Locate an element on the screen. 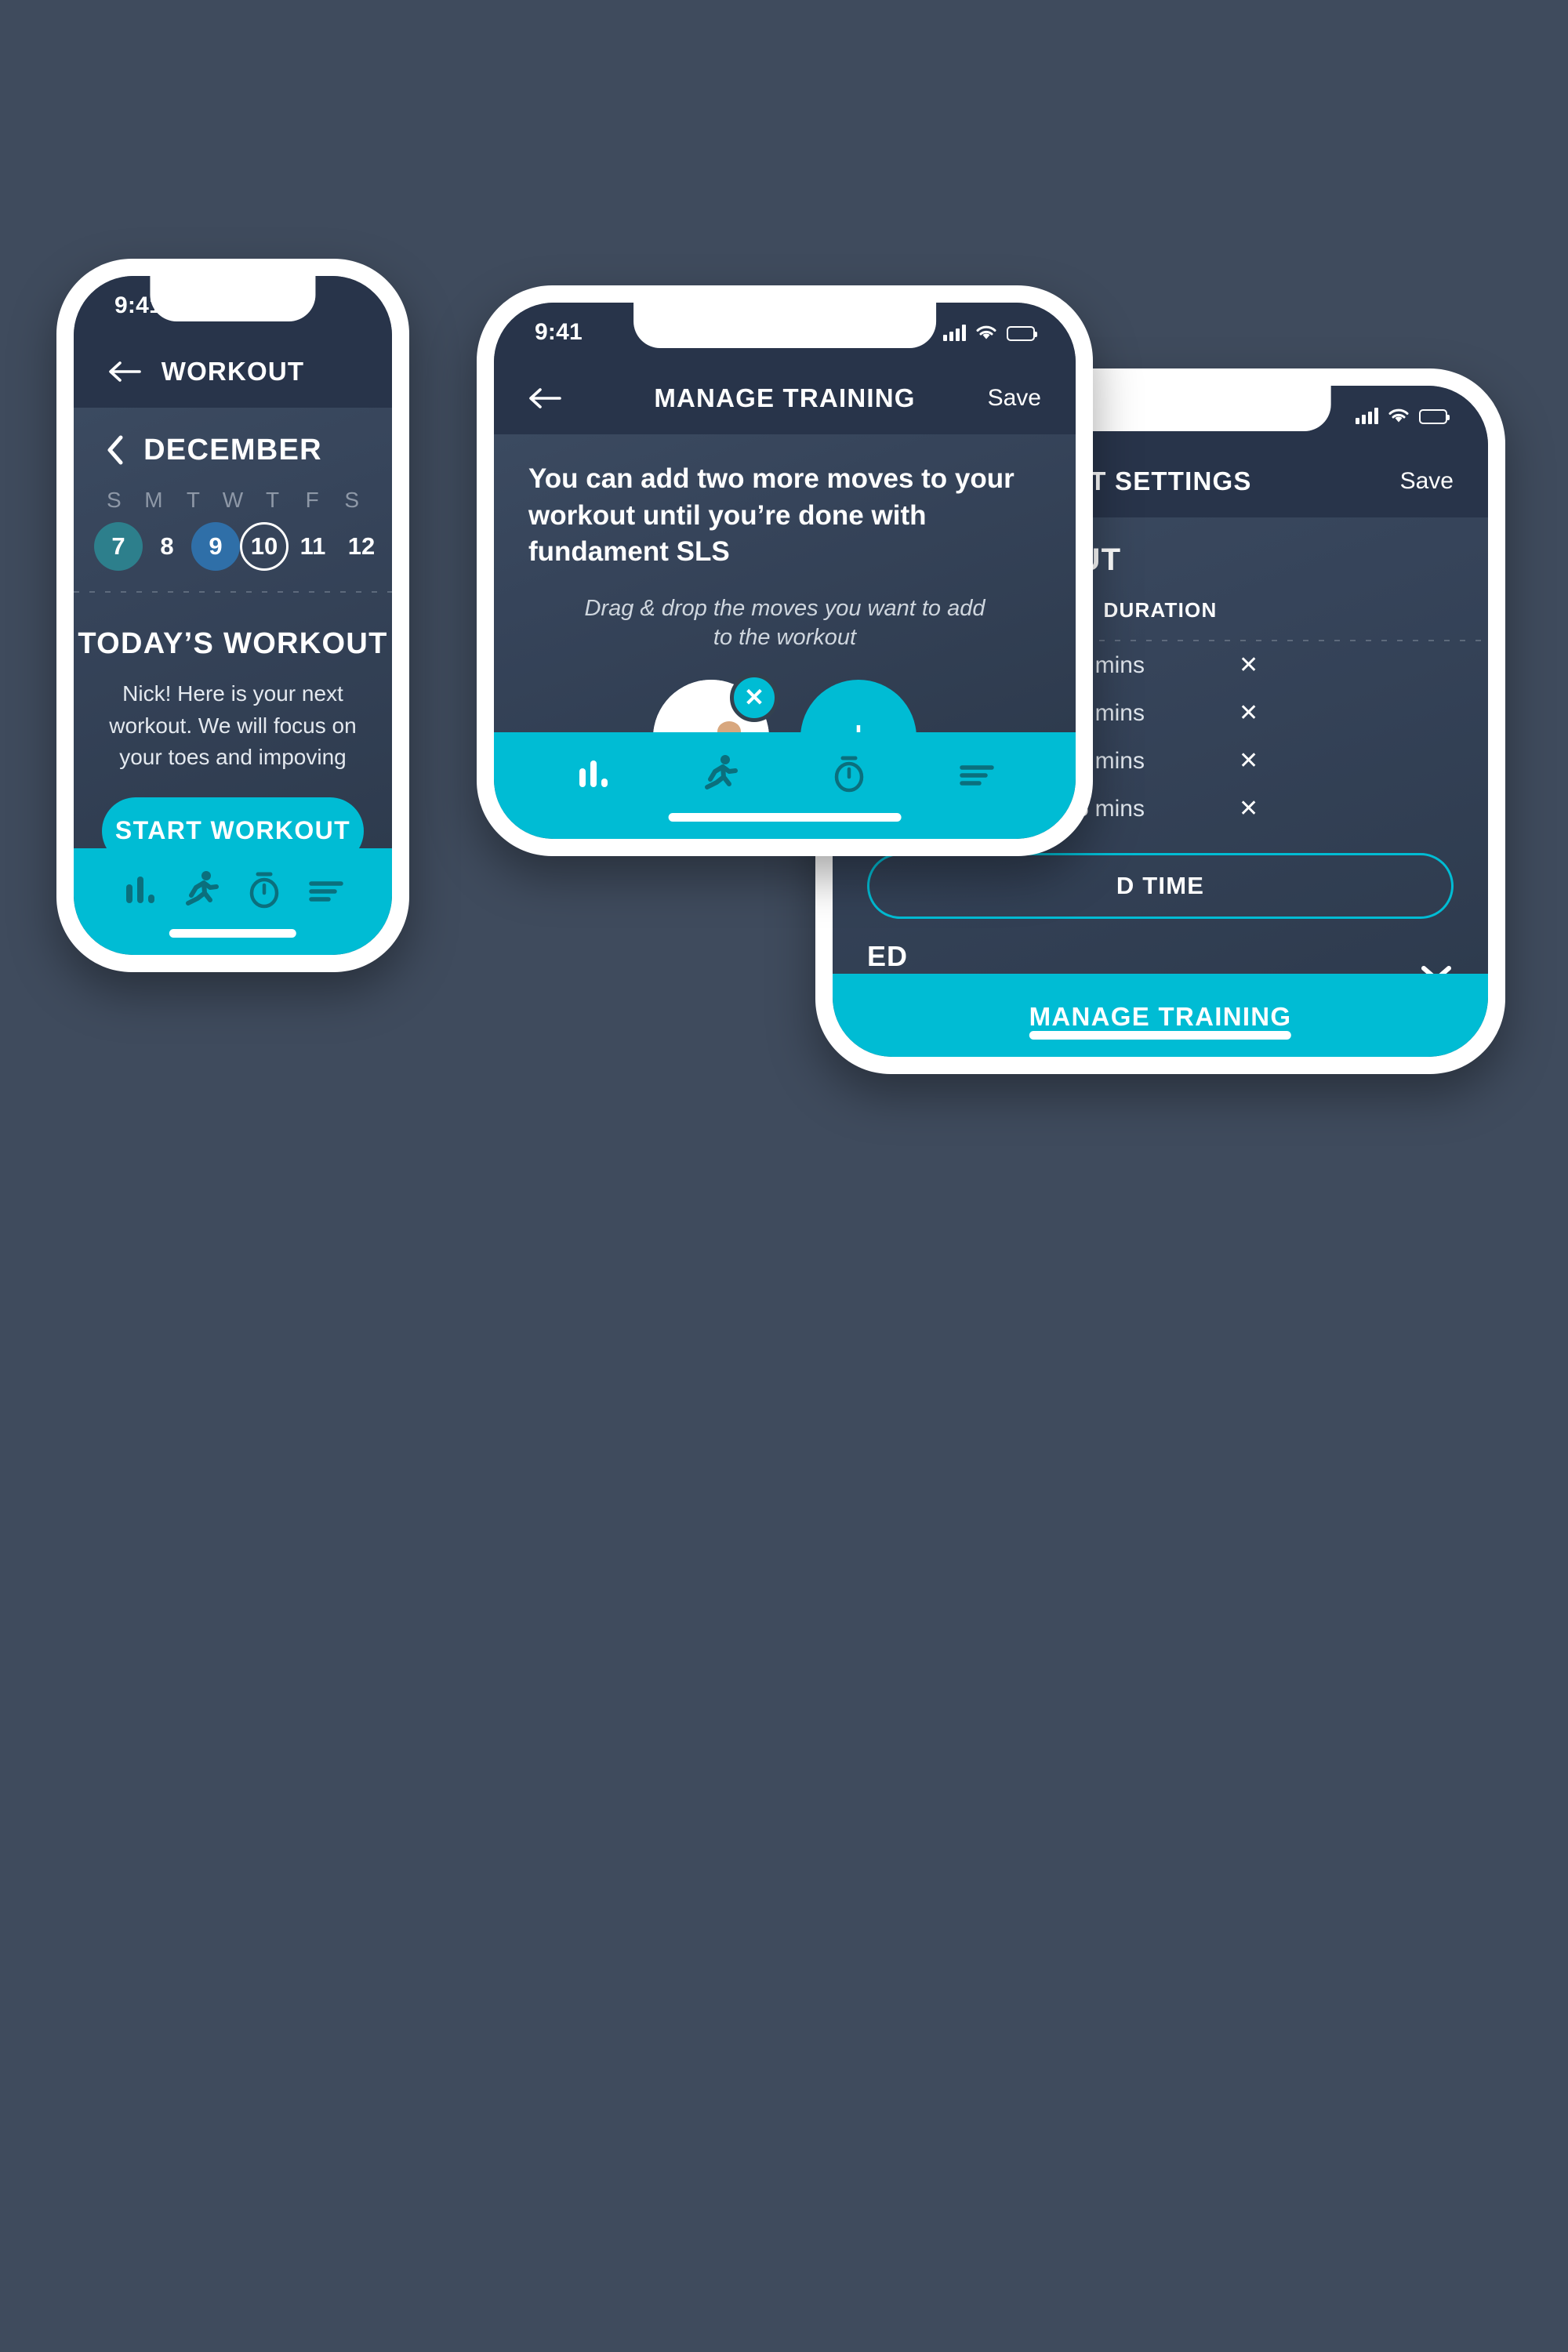  add-move-button: + is located at coordinates (858, 706).